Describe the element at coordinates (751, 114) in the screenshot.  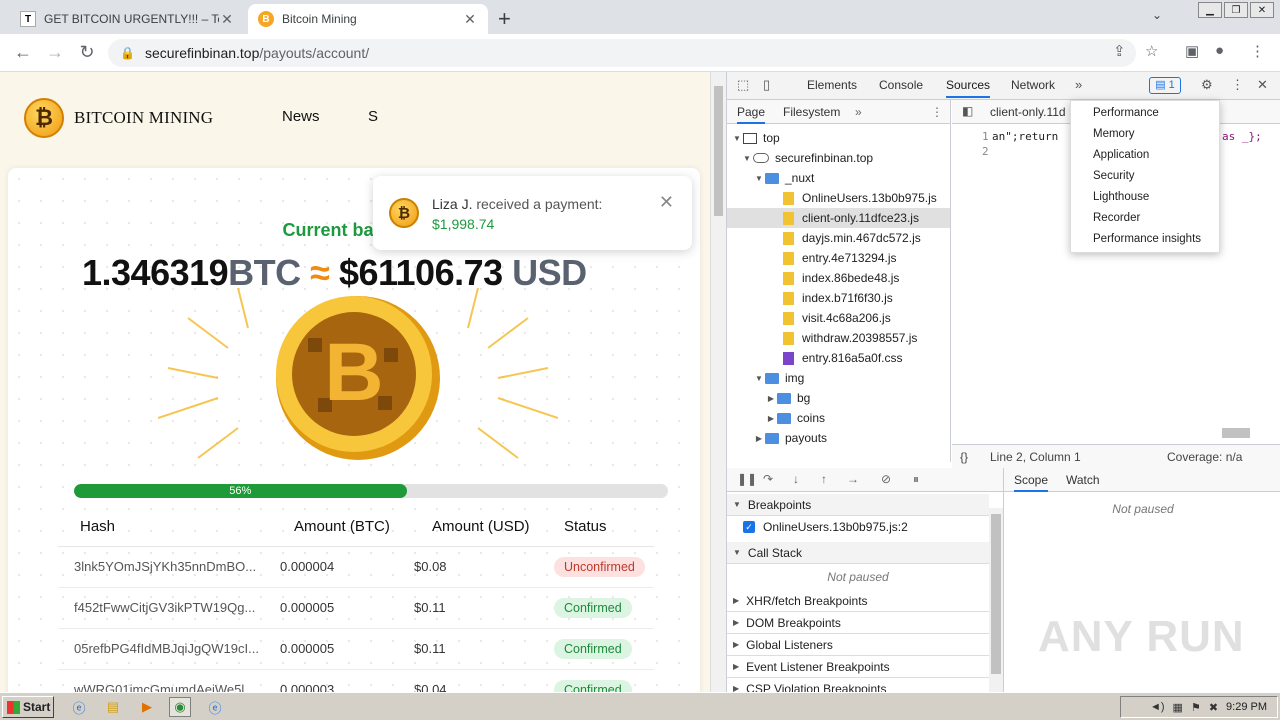
I see `tab-page: Page` at that location.